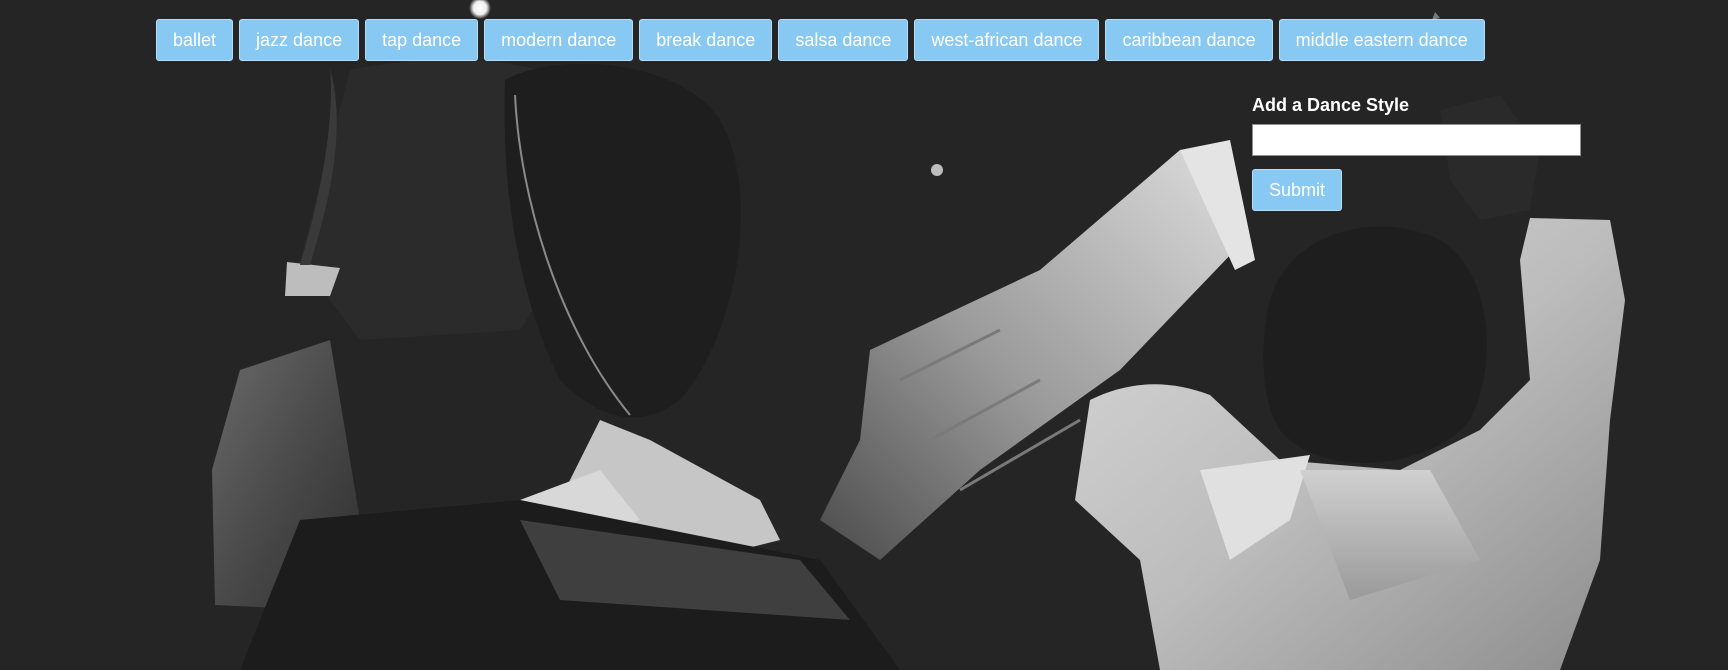  I want to click on add-dance-style-form: Add a Dance Style Submit, so click(1417, 152).